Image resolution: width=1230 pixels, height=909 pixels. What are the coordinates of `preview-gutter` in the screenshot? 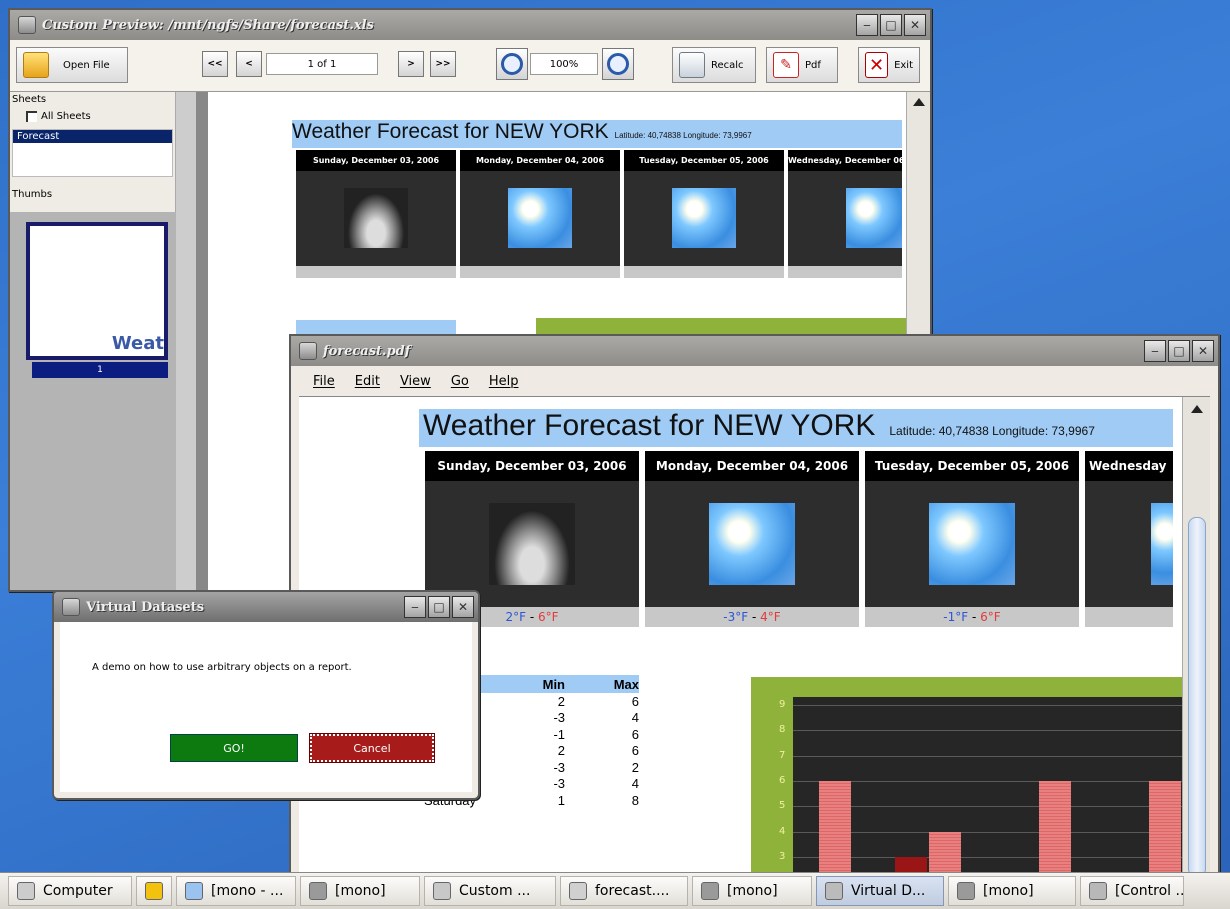 It's located at (192, 341).